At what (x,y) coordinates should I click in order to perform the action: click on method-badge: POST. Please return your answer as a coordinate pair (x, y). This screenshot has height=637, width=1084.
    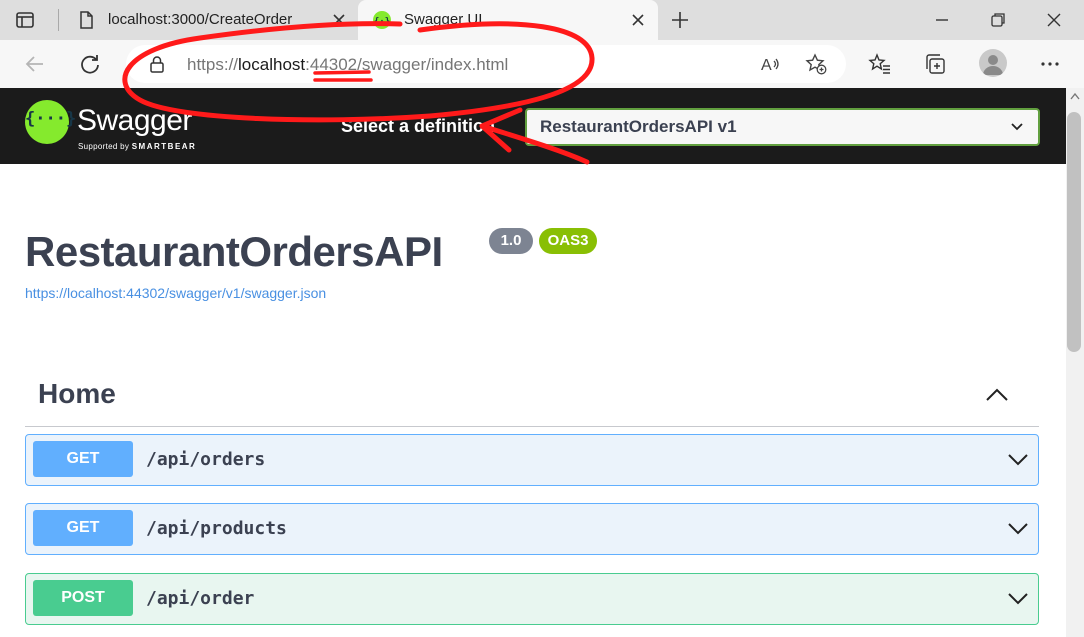
    Looking at the image, I should click on (83, 598).